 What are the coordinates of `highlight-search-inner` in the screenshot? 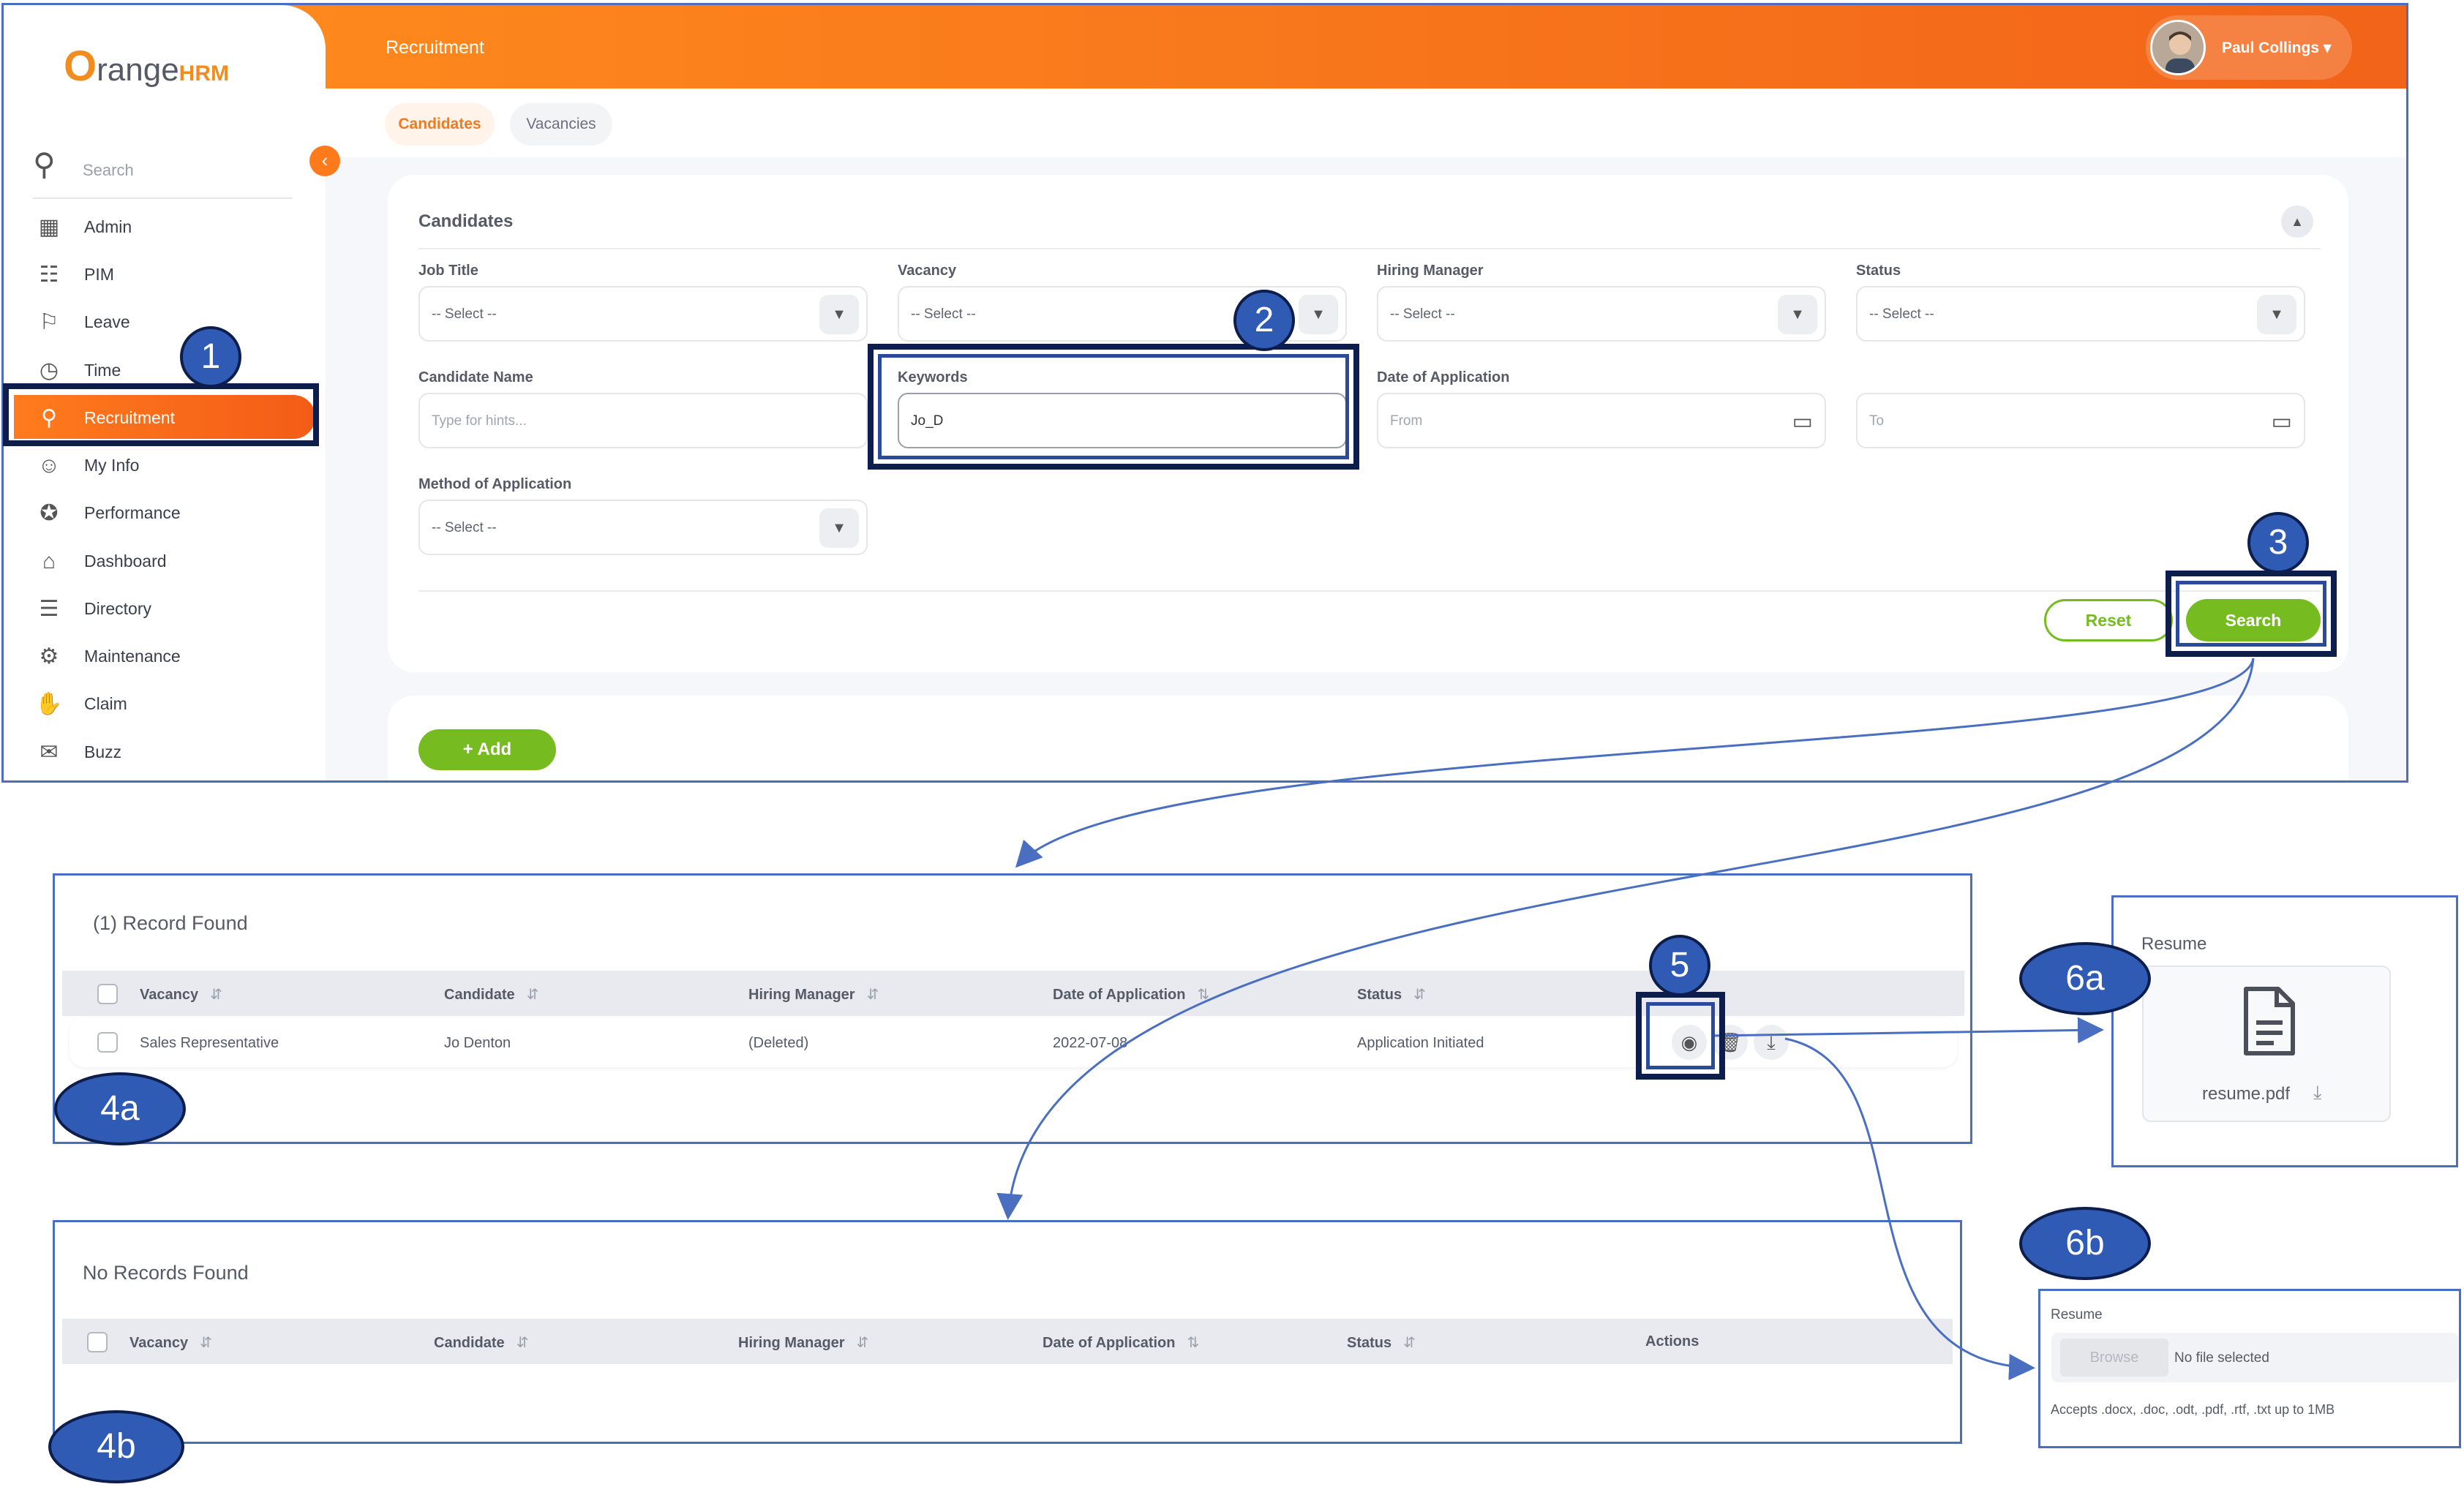 It's located at (2251, 614).